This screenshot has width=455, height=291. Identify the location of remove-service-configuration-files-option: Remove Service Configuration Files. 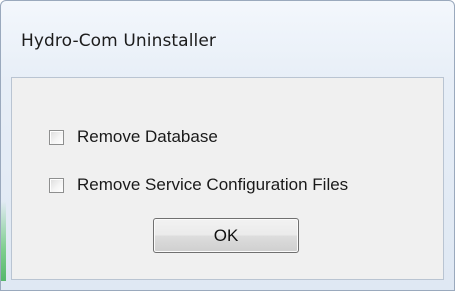
(198, 185).